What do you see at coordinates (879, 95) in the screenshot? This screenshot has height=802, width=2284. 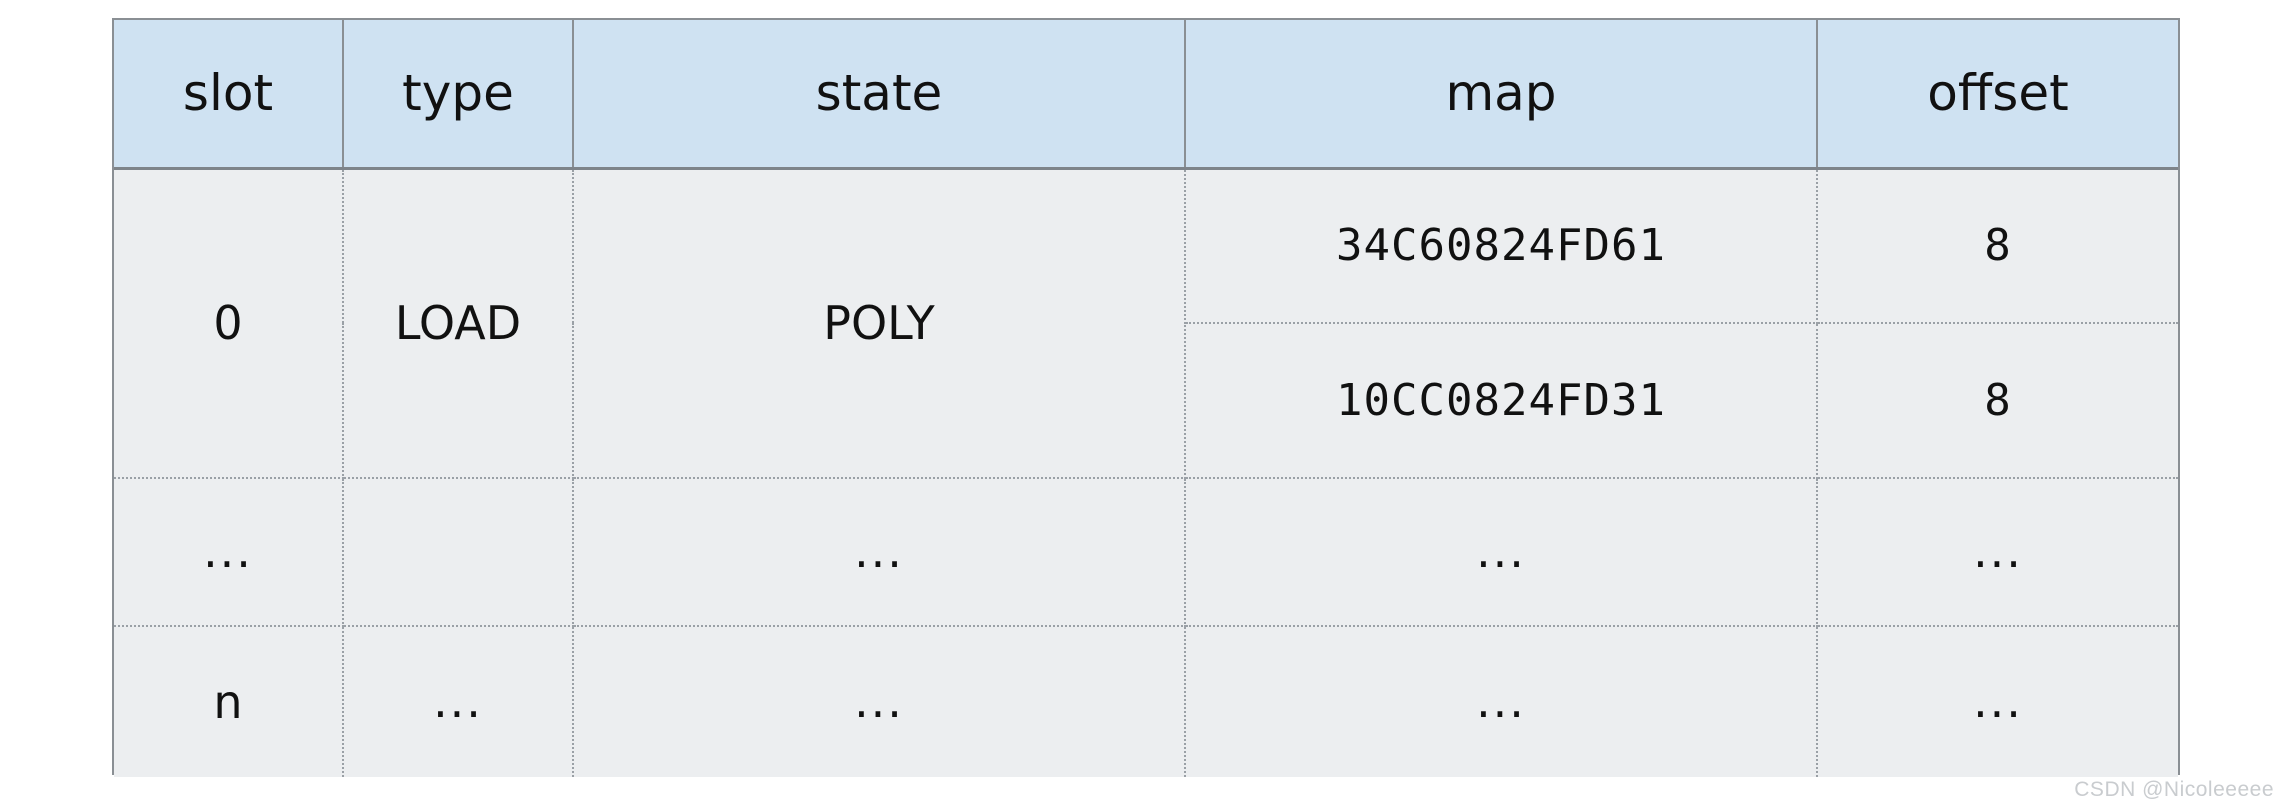 I see `column-header-state: state` at bounding box center [879, 95].